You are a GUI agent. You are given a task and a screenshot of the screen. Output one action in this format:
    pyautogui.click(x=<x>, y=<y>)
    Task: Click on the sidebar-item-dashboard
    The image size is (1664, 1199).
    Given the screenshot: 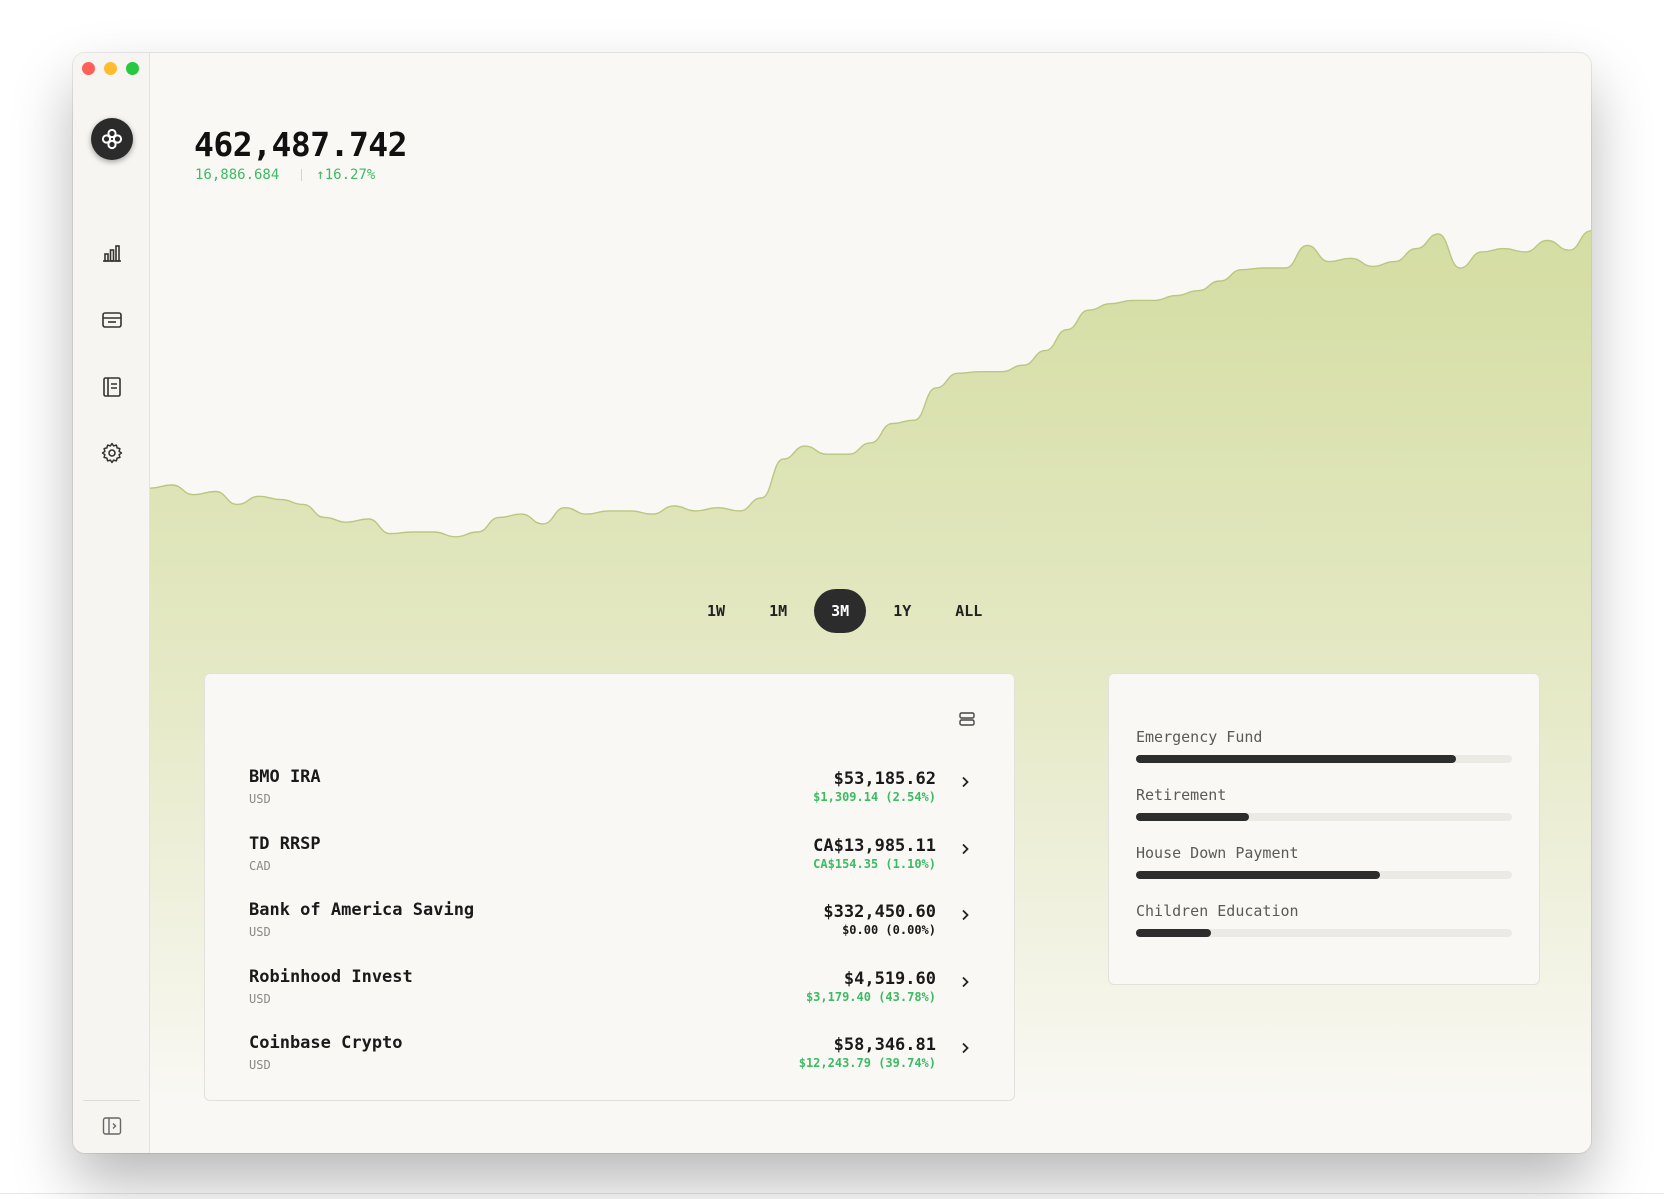 What is the action you would take?
    pyautogui.click(x=112, y=253)
    